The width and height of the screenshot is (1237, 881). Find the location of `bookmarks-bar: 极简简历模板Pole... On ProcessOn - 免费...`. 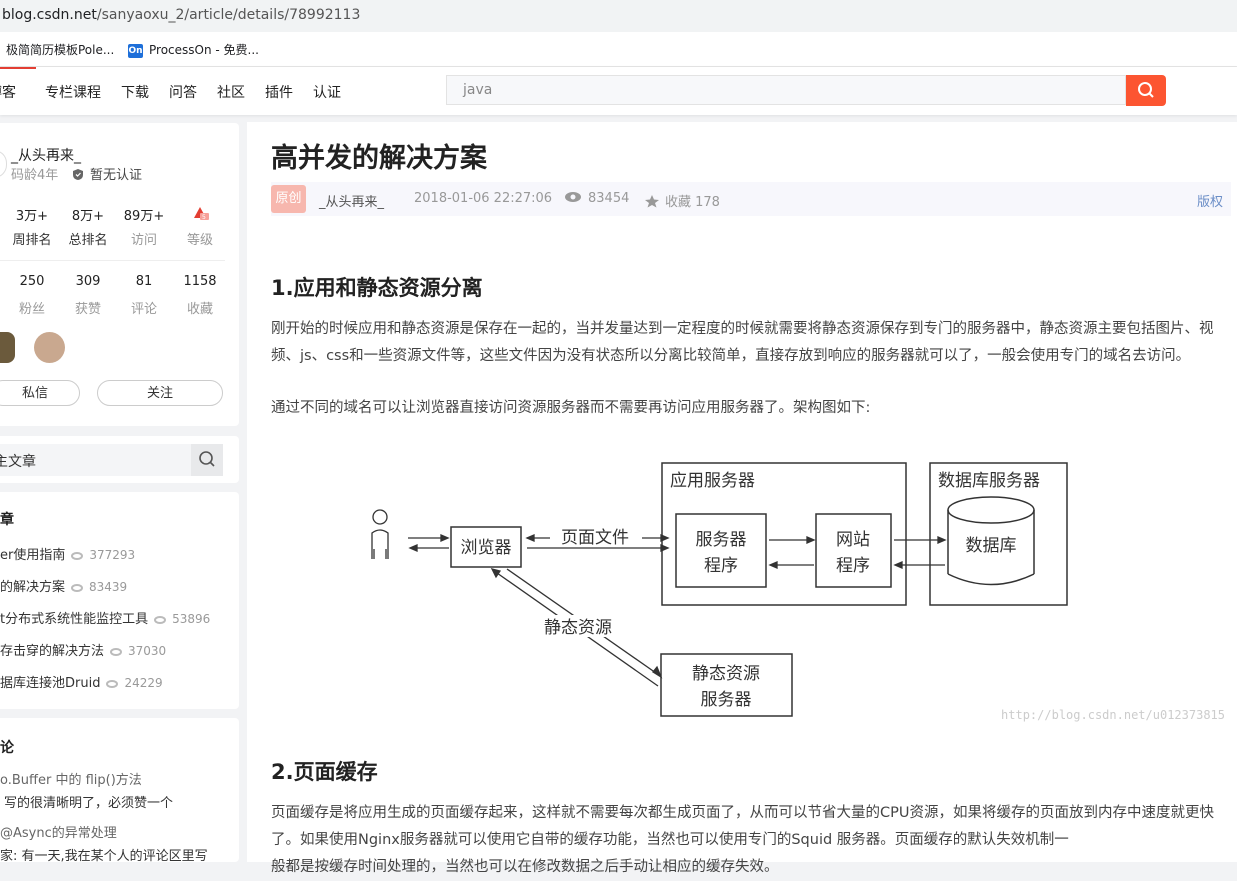

bookmarks-bar: 极简简历模板Pole... On ProcessOn - 免费... is located at coordinates (618, 49).